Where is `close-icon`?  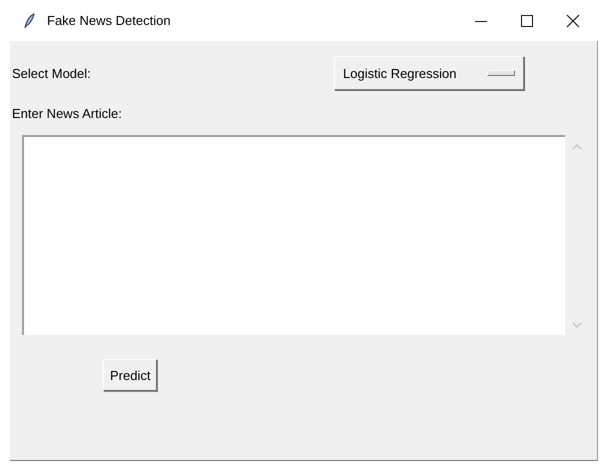
close-icon is located at coordinates (573, 21).